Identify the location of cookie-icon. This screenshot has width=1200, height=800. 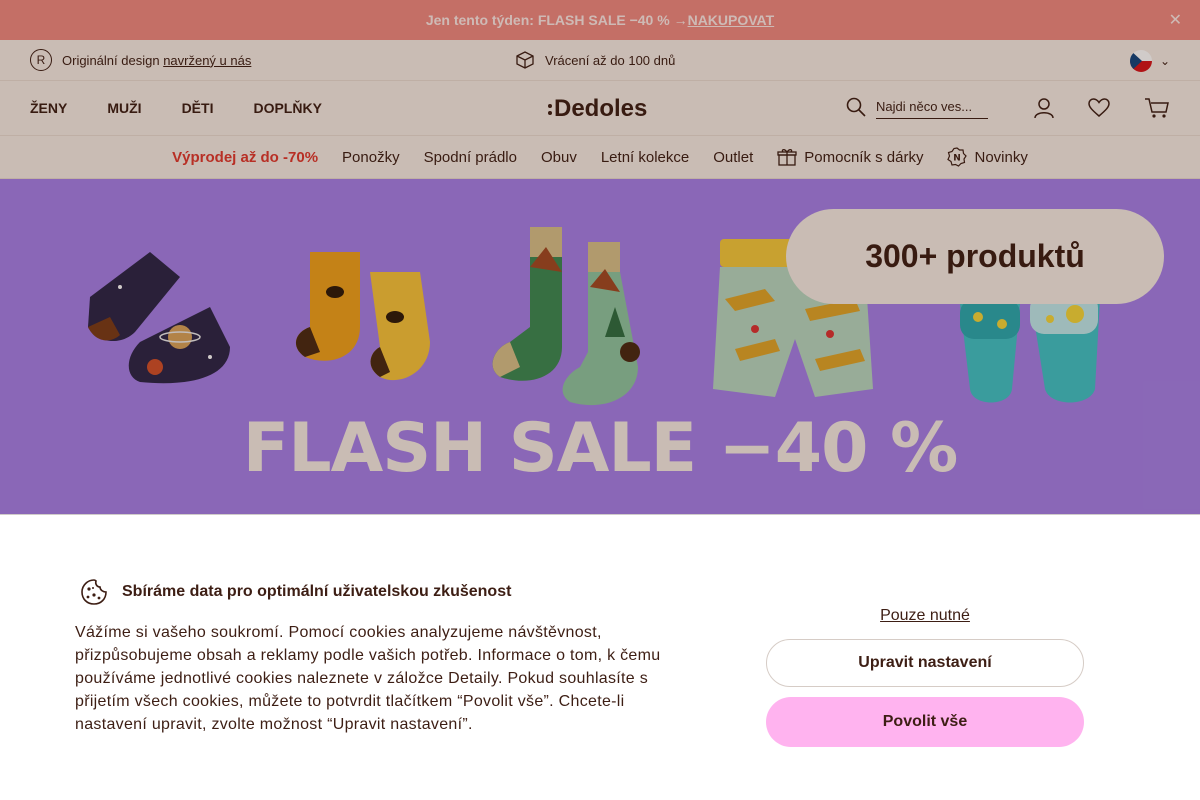
(94, 592).